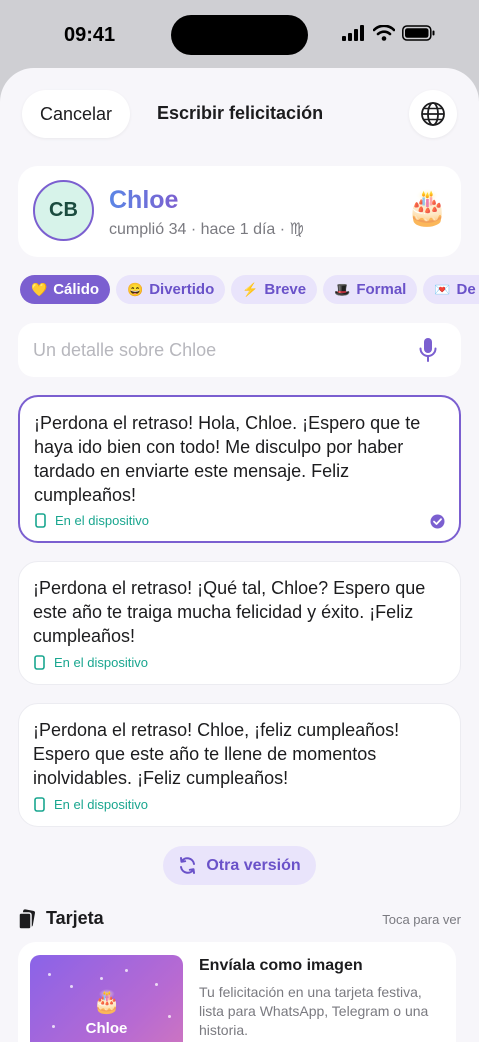  I want to click on wifi-icon, so click(384, 33).